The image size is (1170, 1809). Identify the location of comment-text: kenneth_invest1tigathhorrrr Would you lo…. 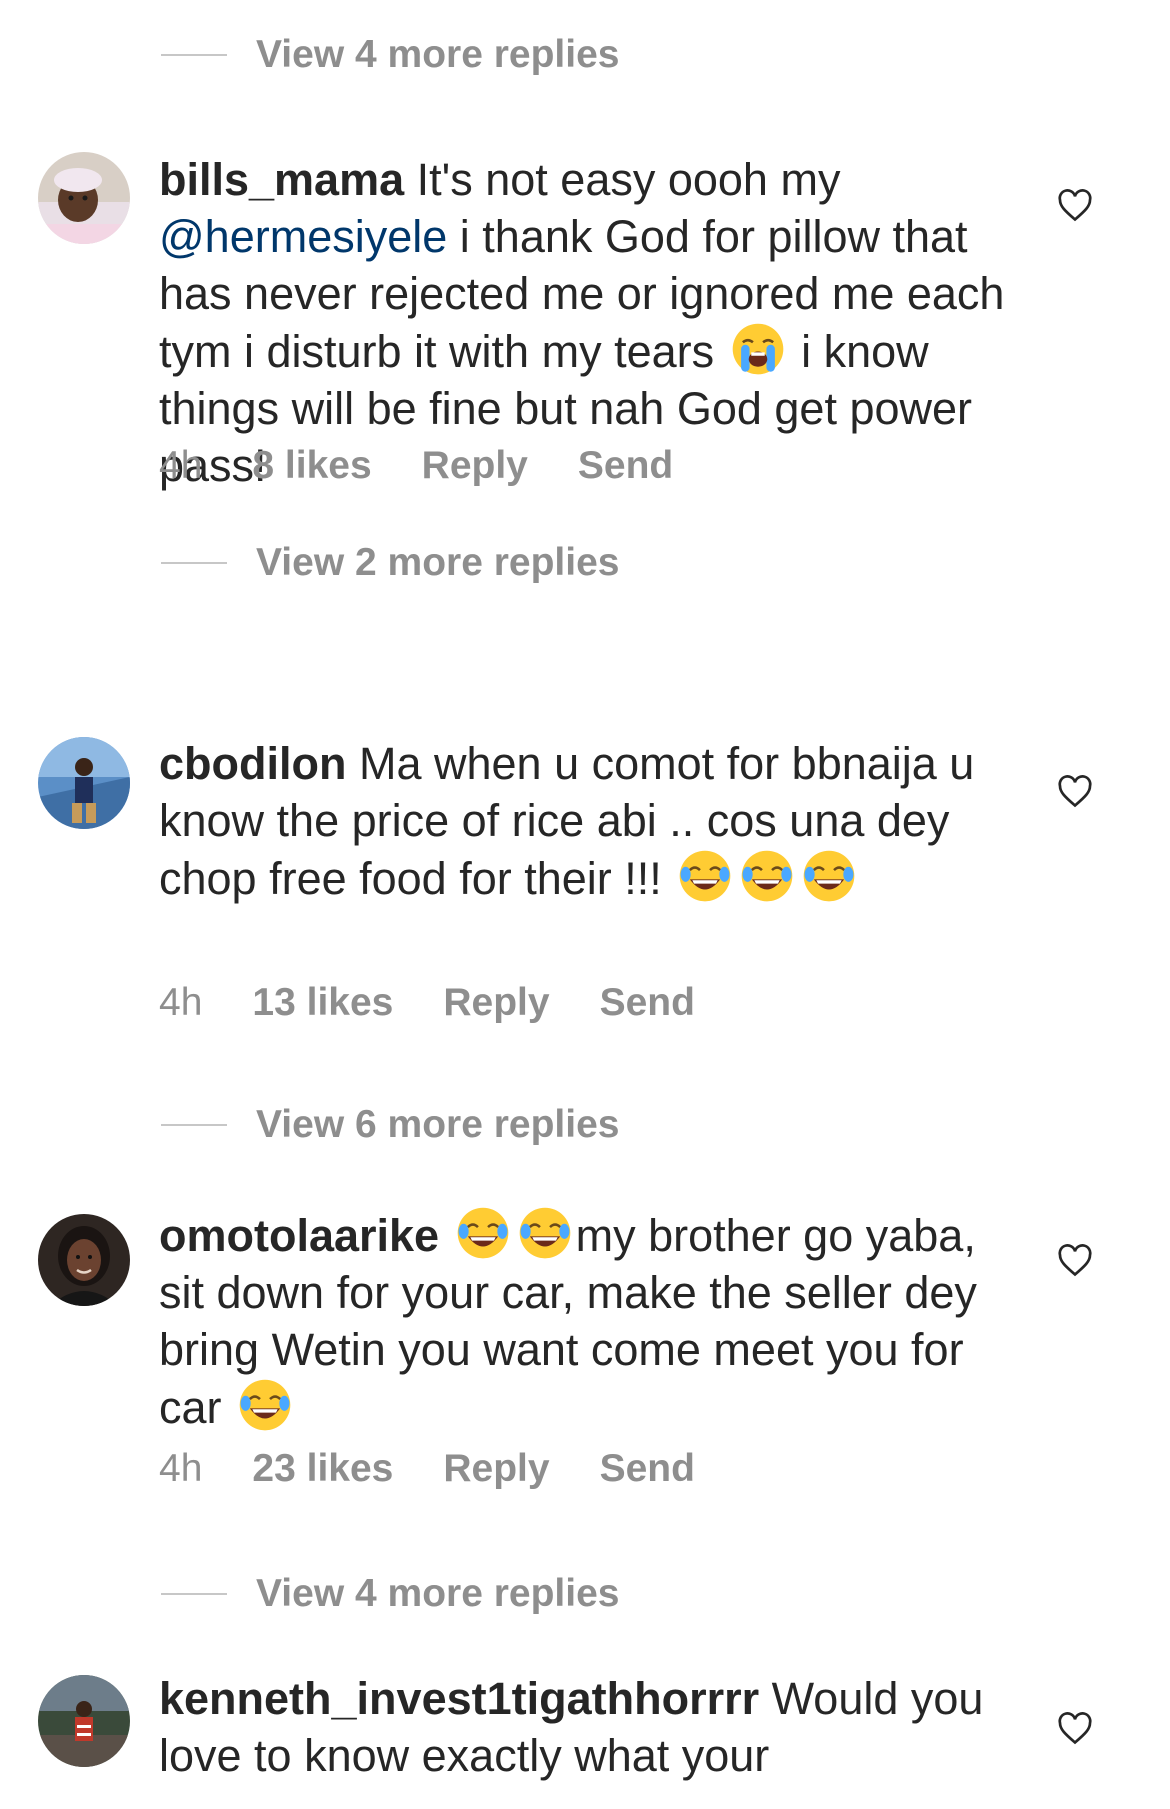
(584, 1727).